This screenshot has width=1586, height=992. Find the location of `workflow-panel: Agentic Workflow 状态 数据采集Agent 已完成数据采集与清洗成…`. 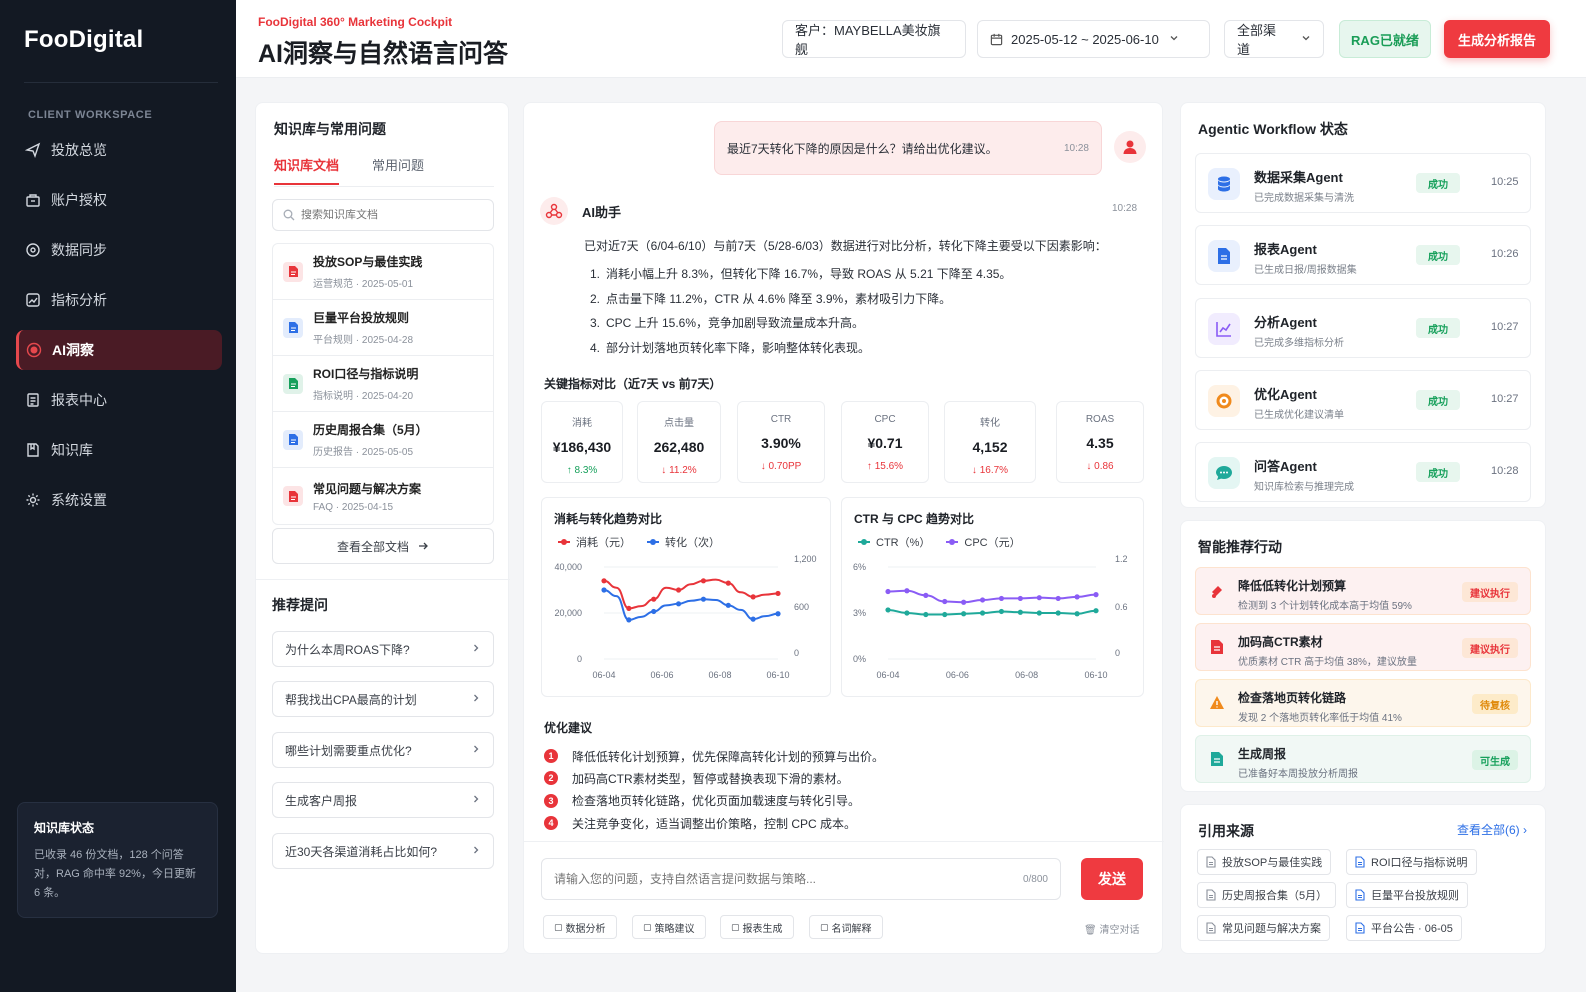

workflow-panel: Agentic Workflow 状态 数据采集Agent 已完成数据采集与清洗成… is located at coordinates (1363, 305).